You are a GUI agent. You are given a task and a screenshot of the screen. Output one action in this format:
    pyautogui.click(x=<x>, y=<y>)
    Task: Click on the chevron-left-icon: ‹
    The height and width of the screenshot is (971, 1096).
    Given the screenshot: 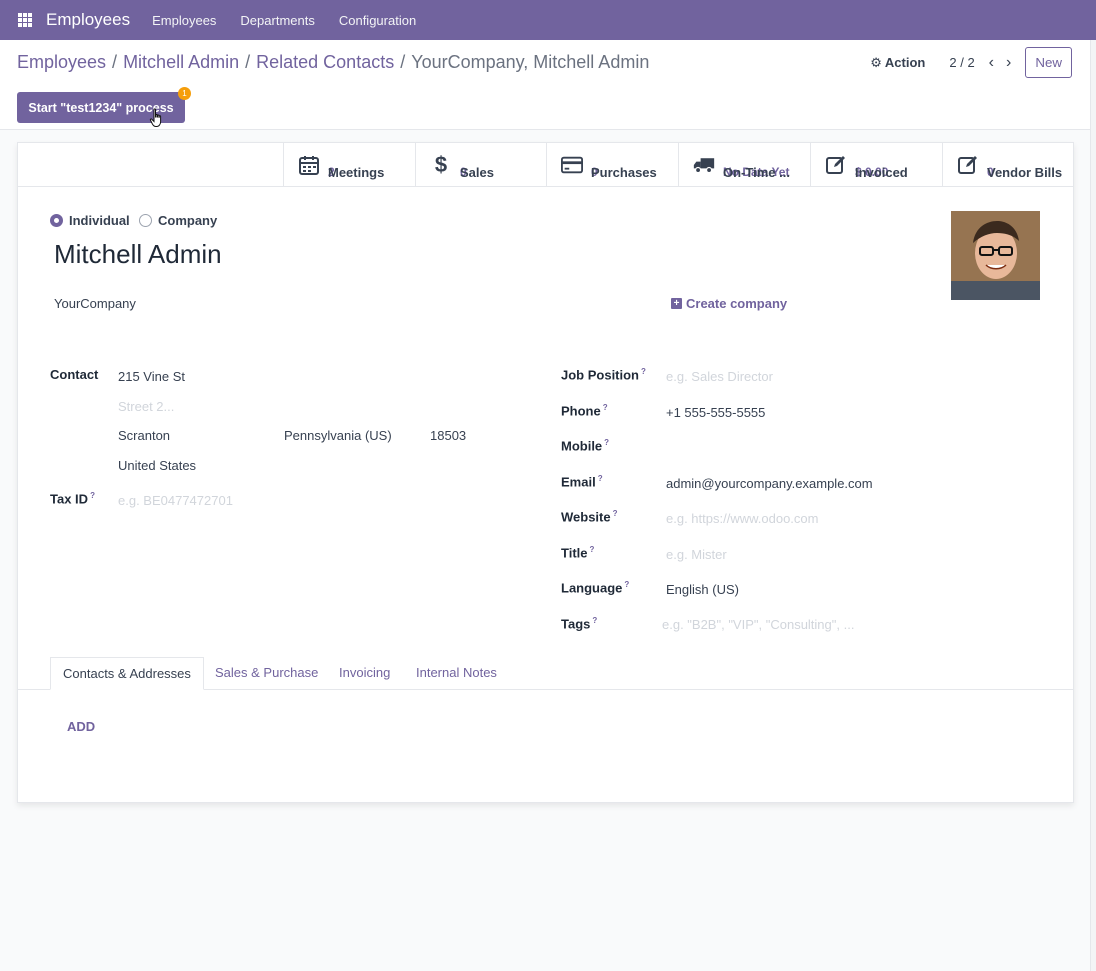 What is the action you would take?
    pyautogui.click(x=991, y=63)
    